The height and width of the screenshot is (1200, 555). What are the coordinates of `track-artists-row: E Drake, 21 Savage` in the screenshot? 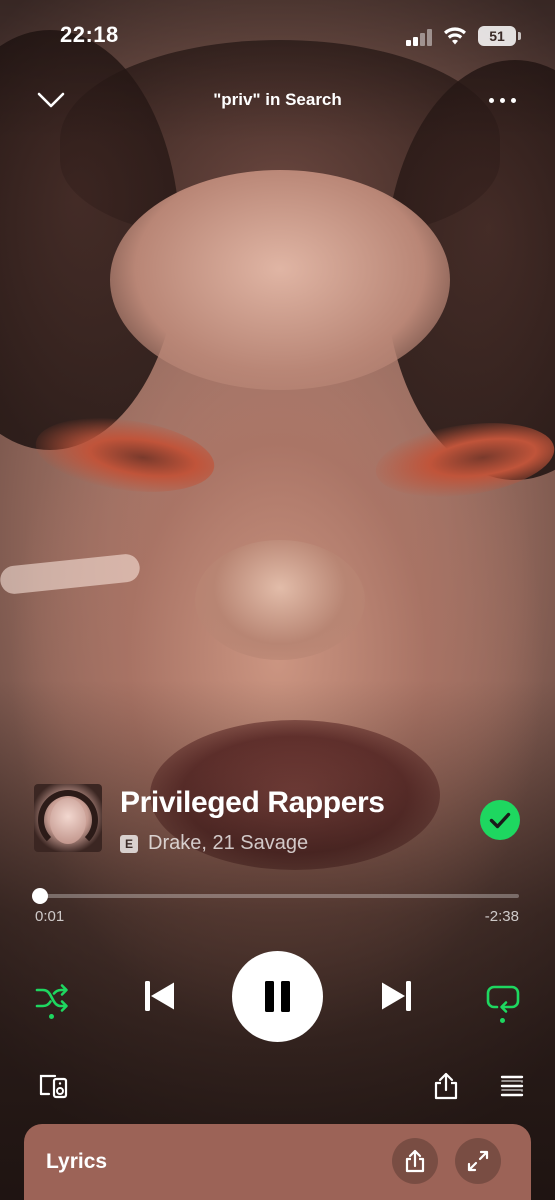 It's located at (214, 843).